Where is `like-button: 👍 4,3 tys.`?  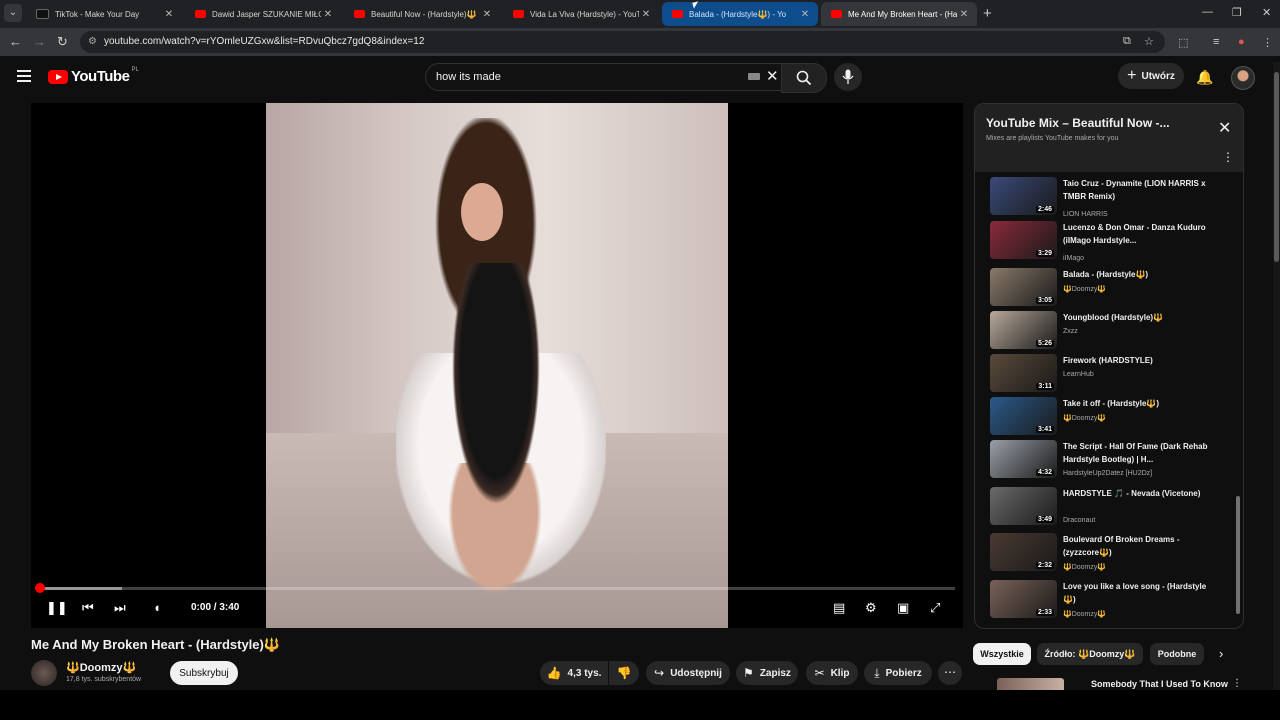
like-button: 👍 4,3 tys. is located at coordinates (574, 673).